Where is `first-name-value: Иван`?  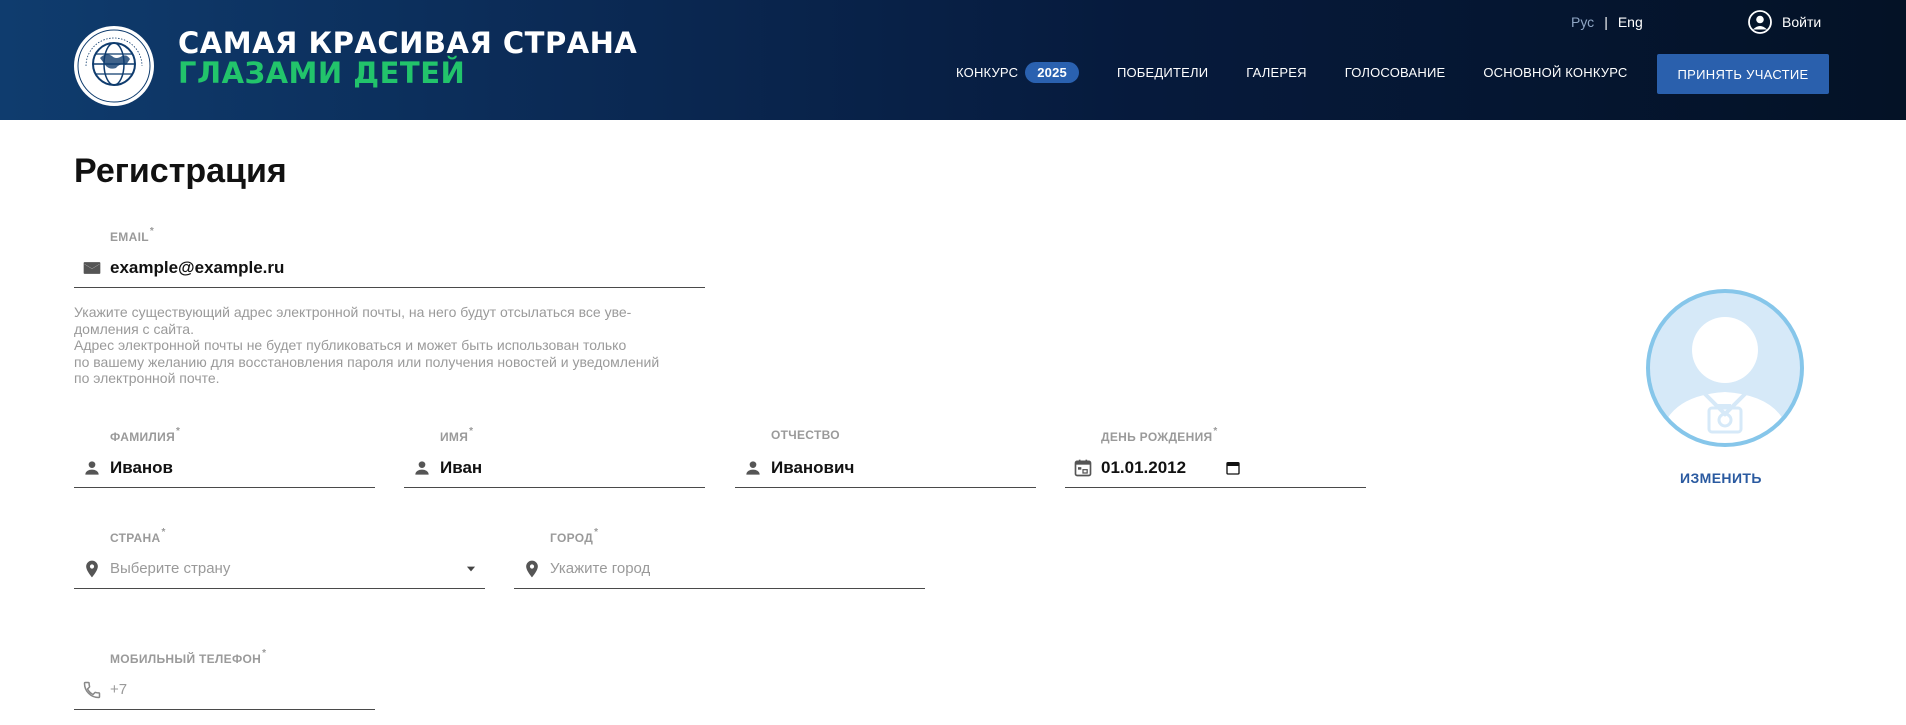 first-name-value: Иван is located at coordinates (461, 467).